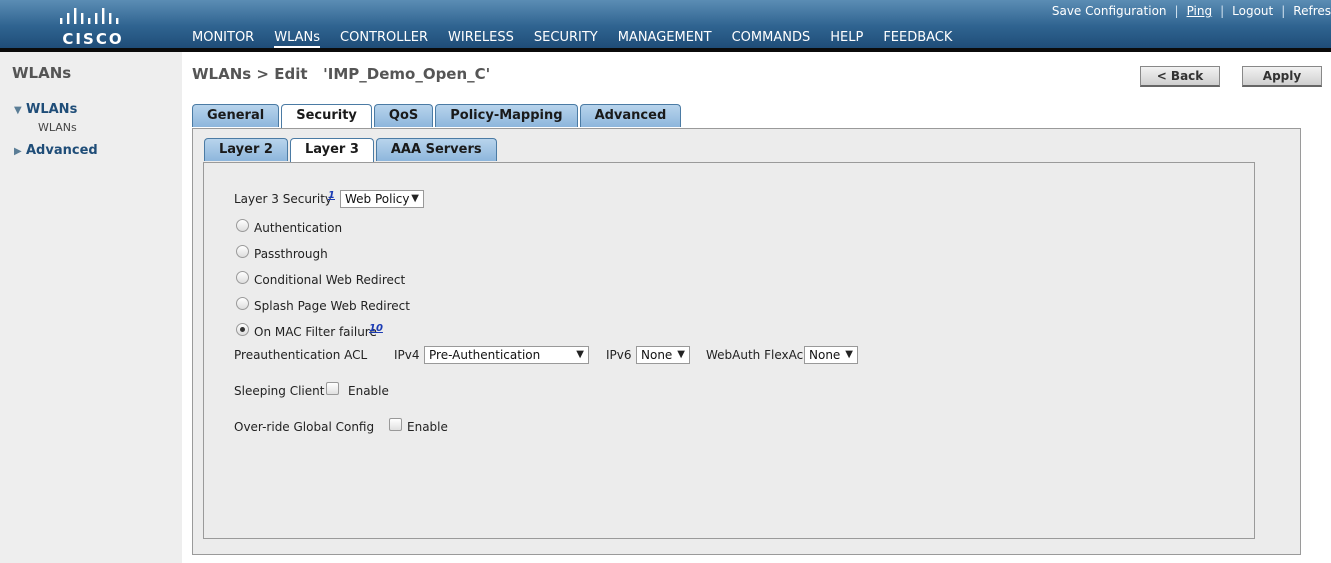 Image resolution: width=1331 pixels, height=563 pixels. Describe the element at coordinates (331, 195) in the screenshot. I see `footnote-1-link: 1` at that location.